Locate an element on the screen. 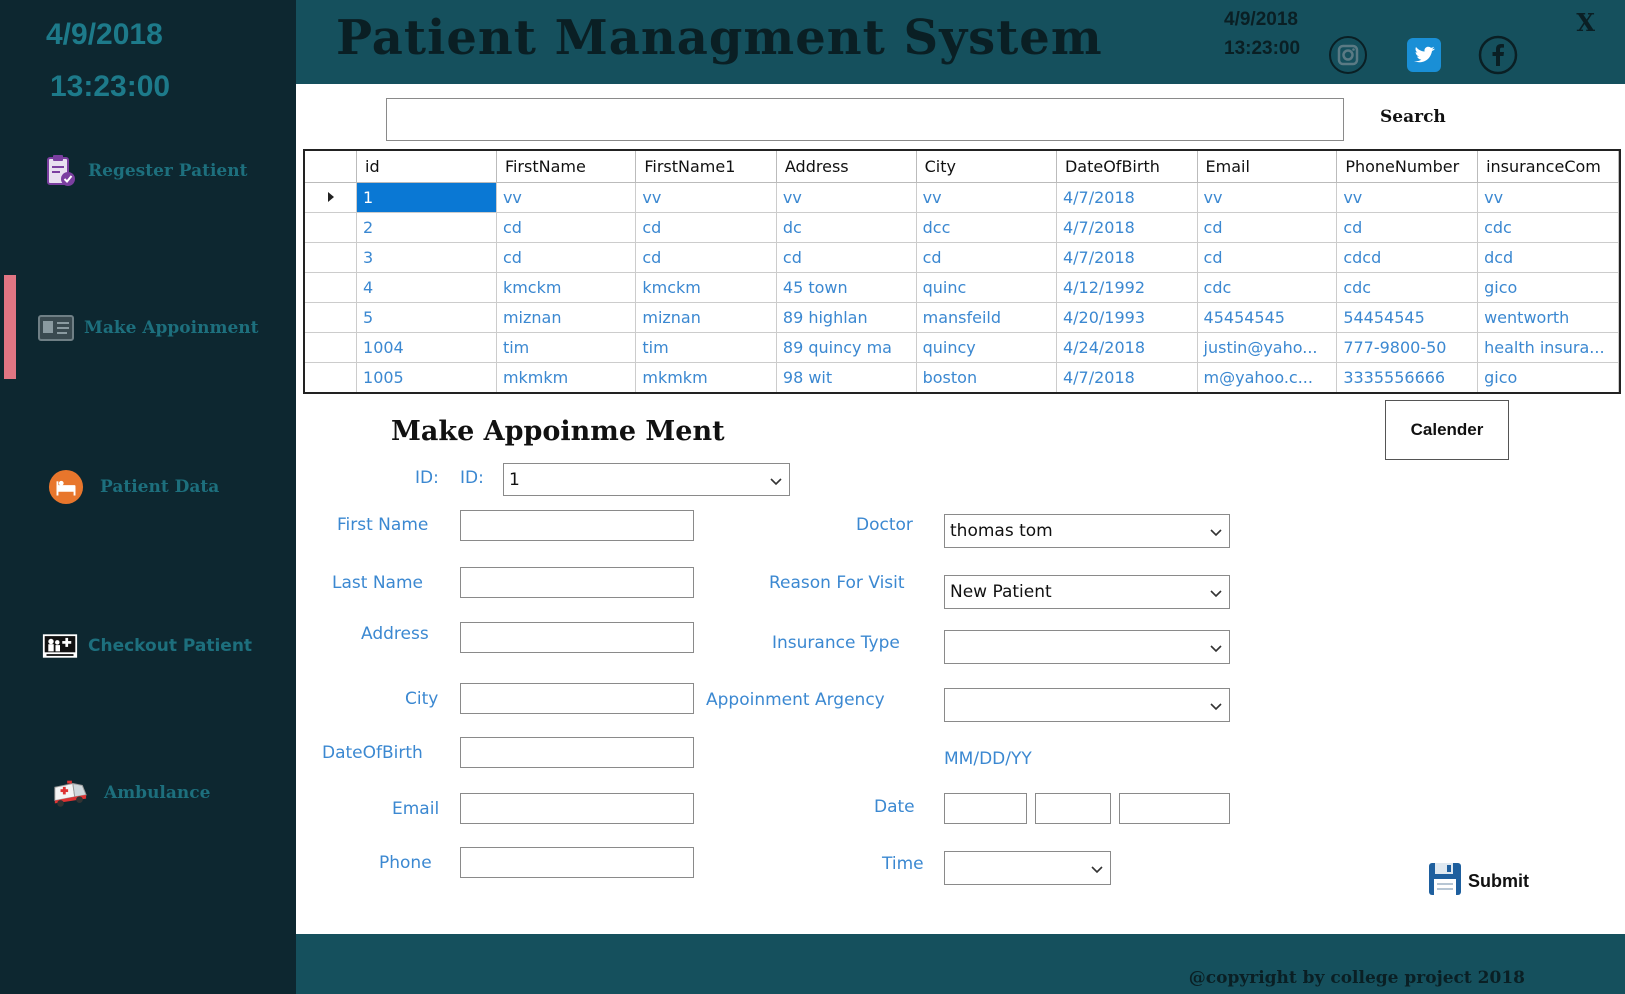 The width and height of the screenshot is (1625, 994). sidebar-item-checkout-patient: Checkout Patient is located at coordinates (147, 646).